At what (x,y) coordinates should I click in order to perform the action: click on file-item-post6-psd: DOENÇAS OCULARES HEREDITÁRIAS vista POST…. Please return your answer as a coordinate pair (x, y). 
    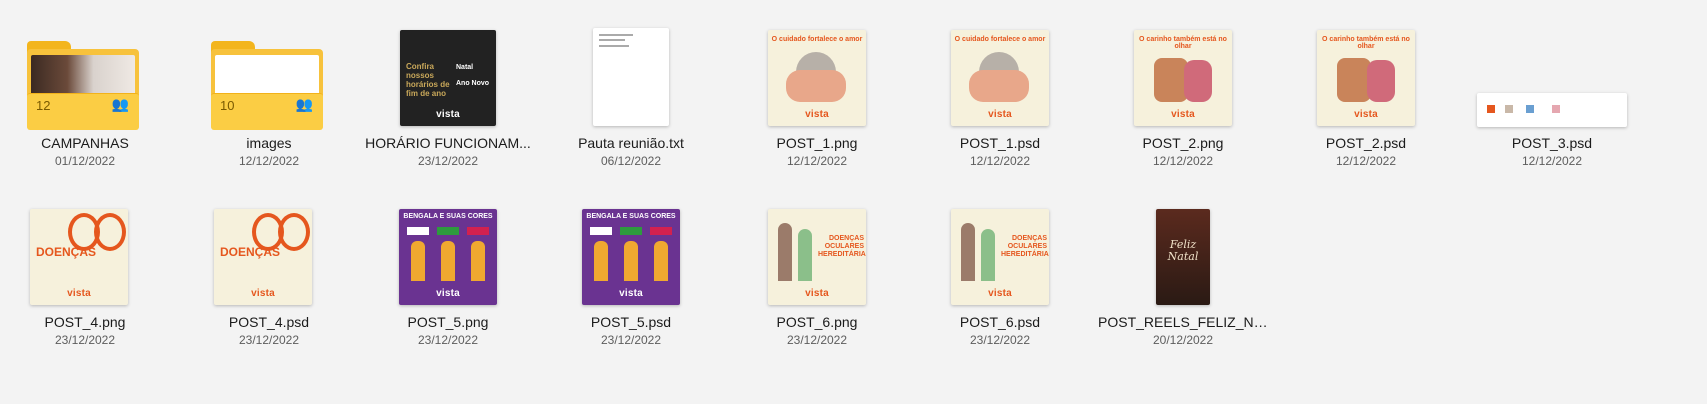
    Looking at the image, I should click on (1000, 288).